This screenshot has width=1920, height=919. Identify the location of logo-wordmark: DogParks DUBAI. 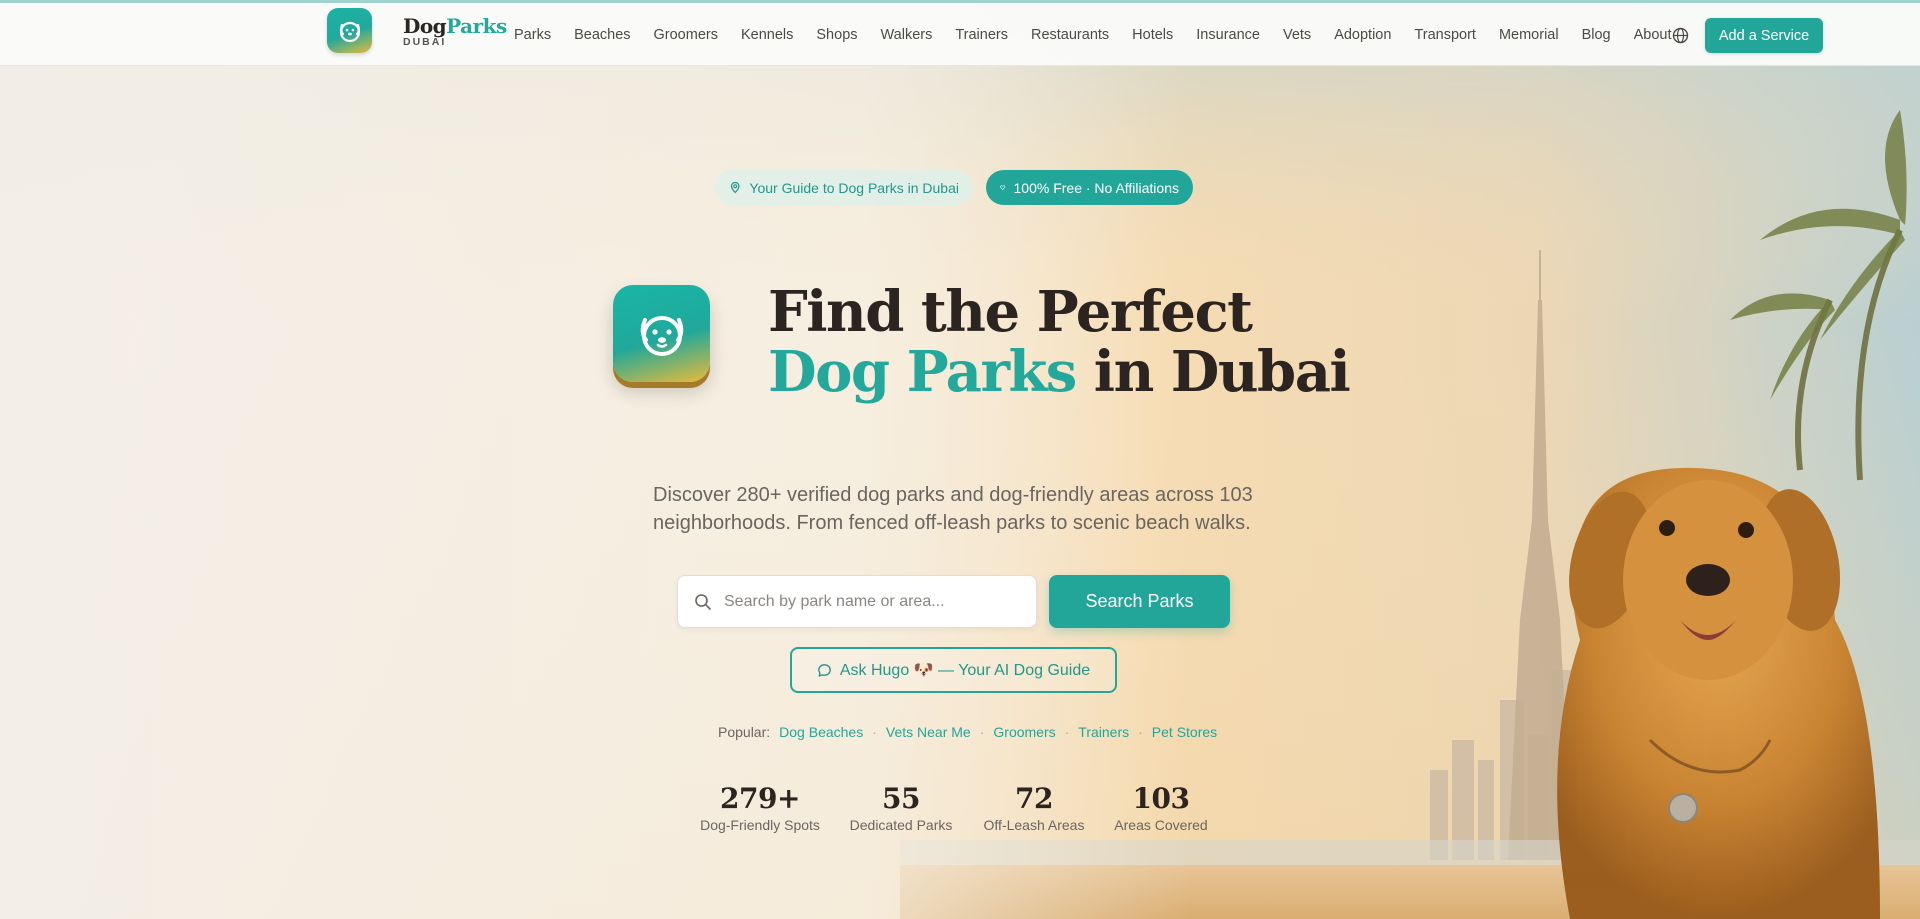
(455, 31).